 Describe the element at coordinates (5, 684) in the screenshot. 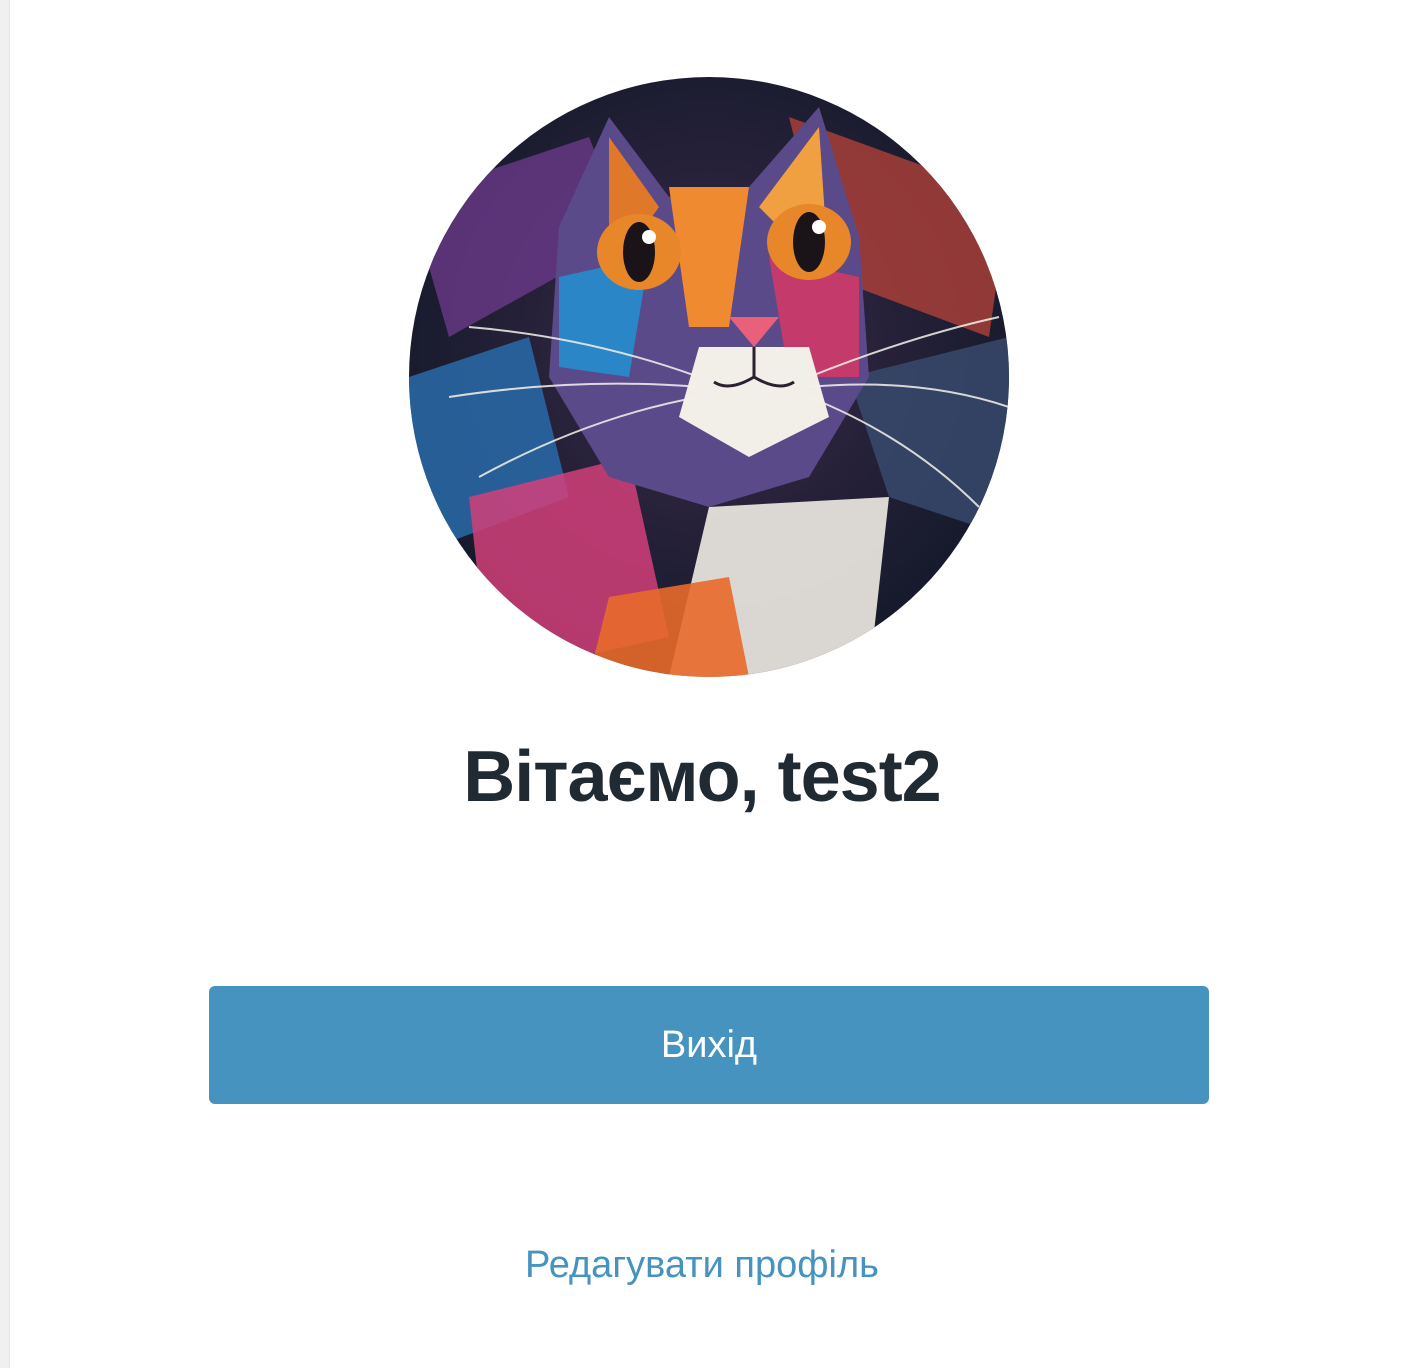

I see `left-edge-divider` at that location.